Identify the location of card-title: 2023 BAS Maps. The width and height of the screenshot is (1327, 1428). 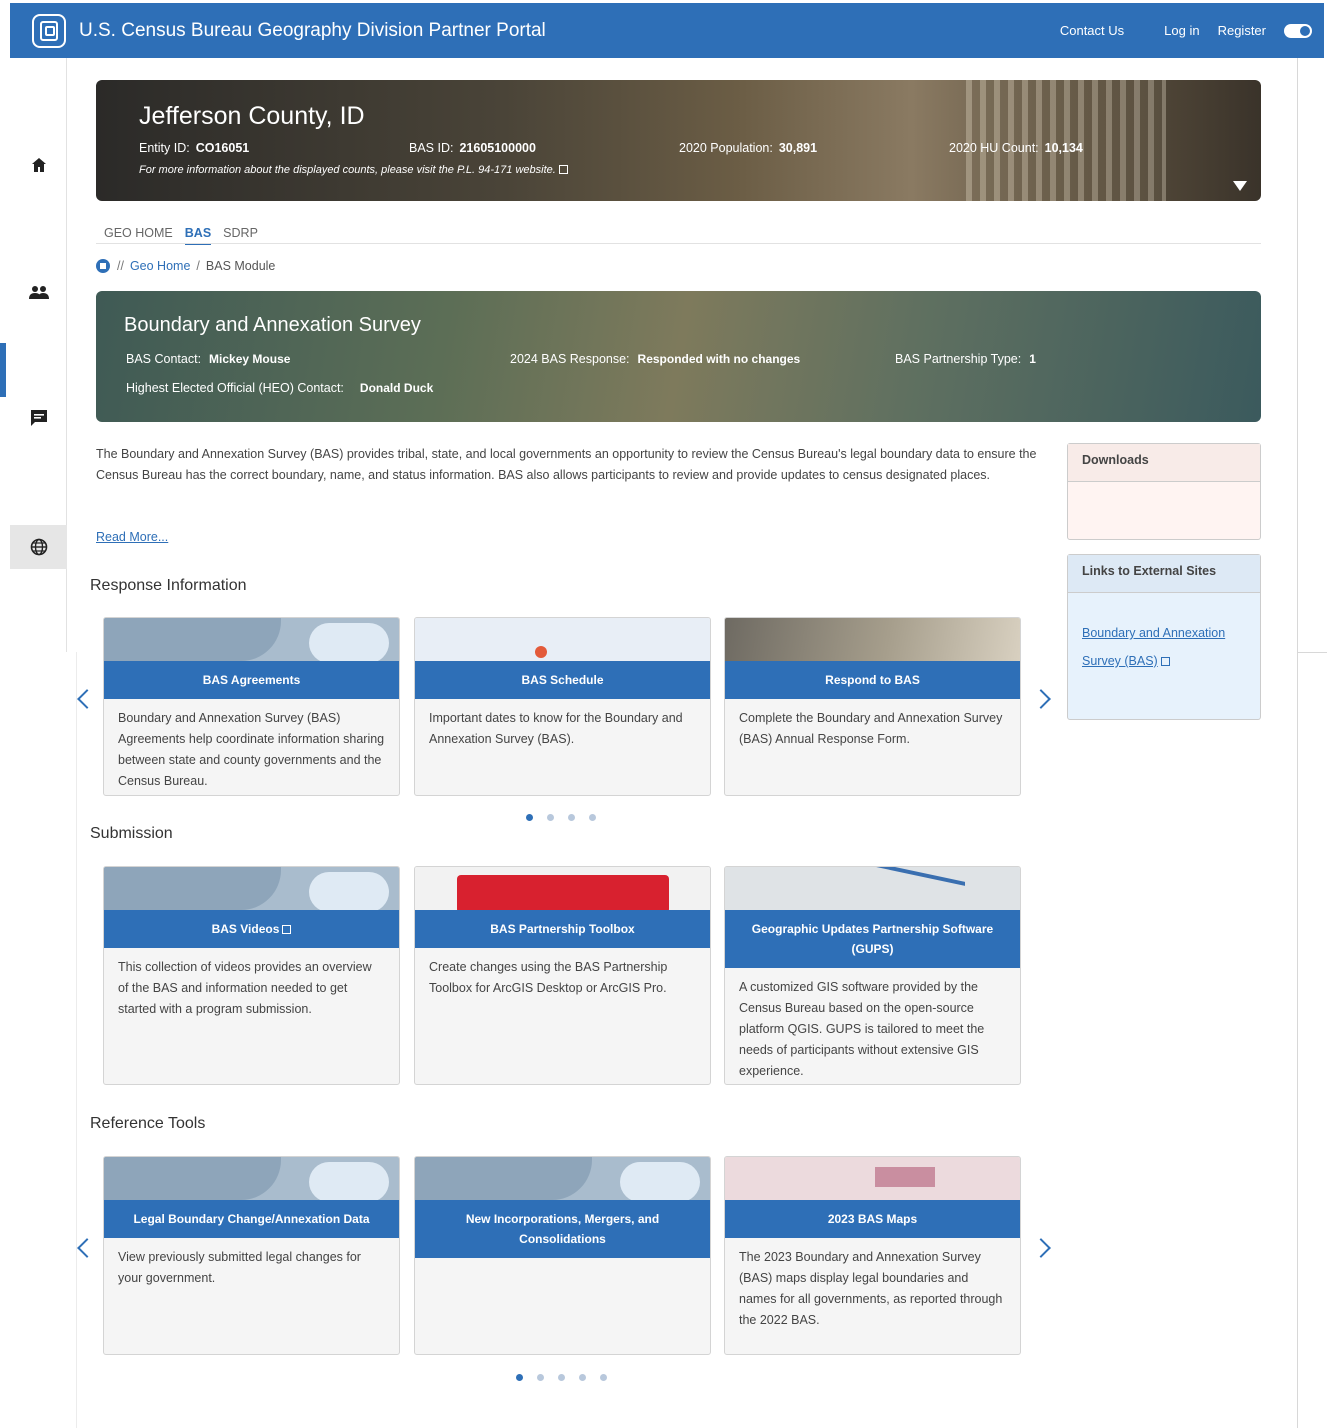
(872, 1219).